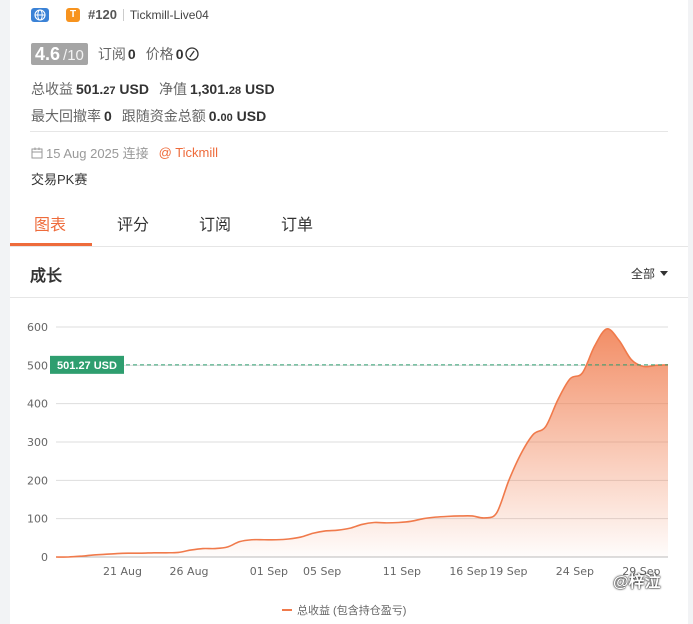 The image size is (693, 624). What do you see at coordinates (37, 442) in the screenshot?
I see `y-tick-label: 300` at bounding box center [37, 442].